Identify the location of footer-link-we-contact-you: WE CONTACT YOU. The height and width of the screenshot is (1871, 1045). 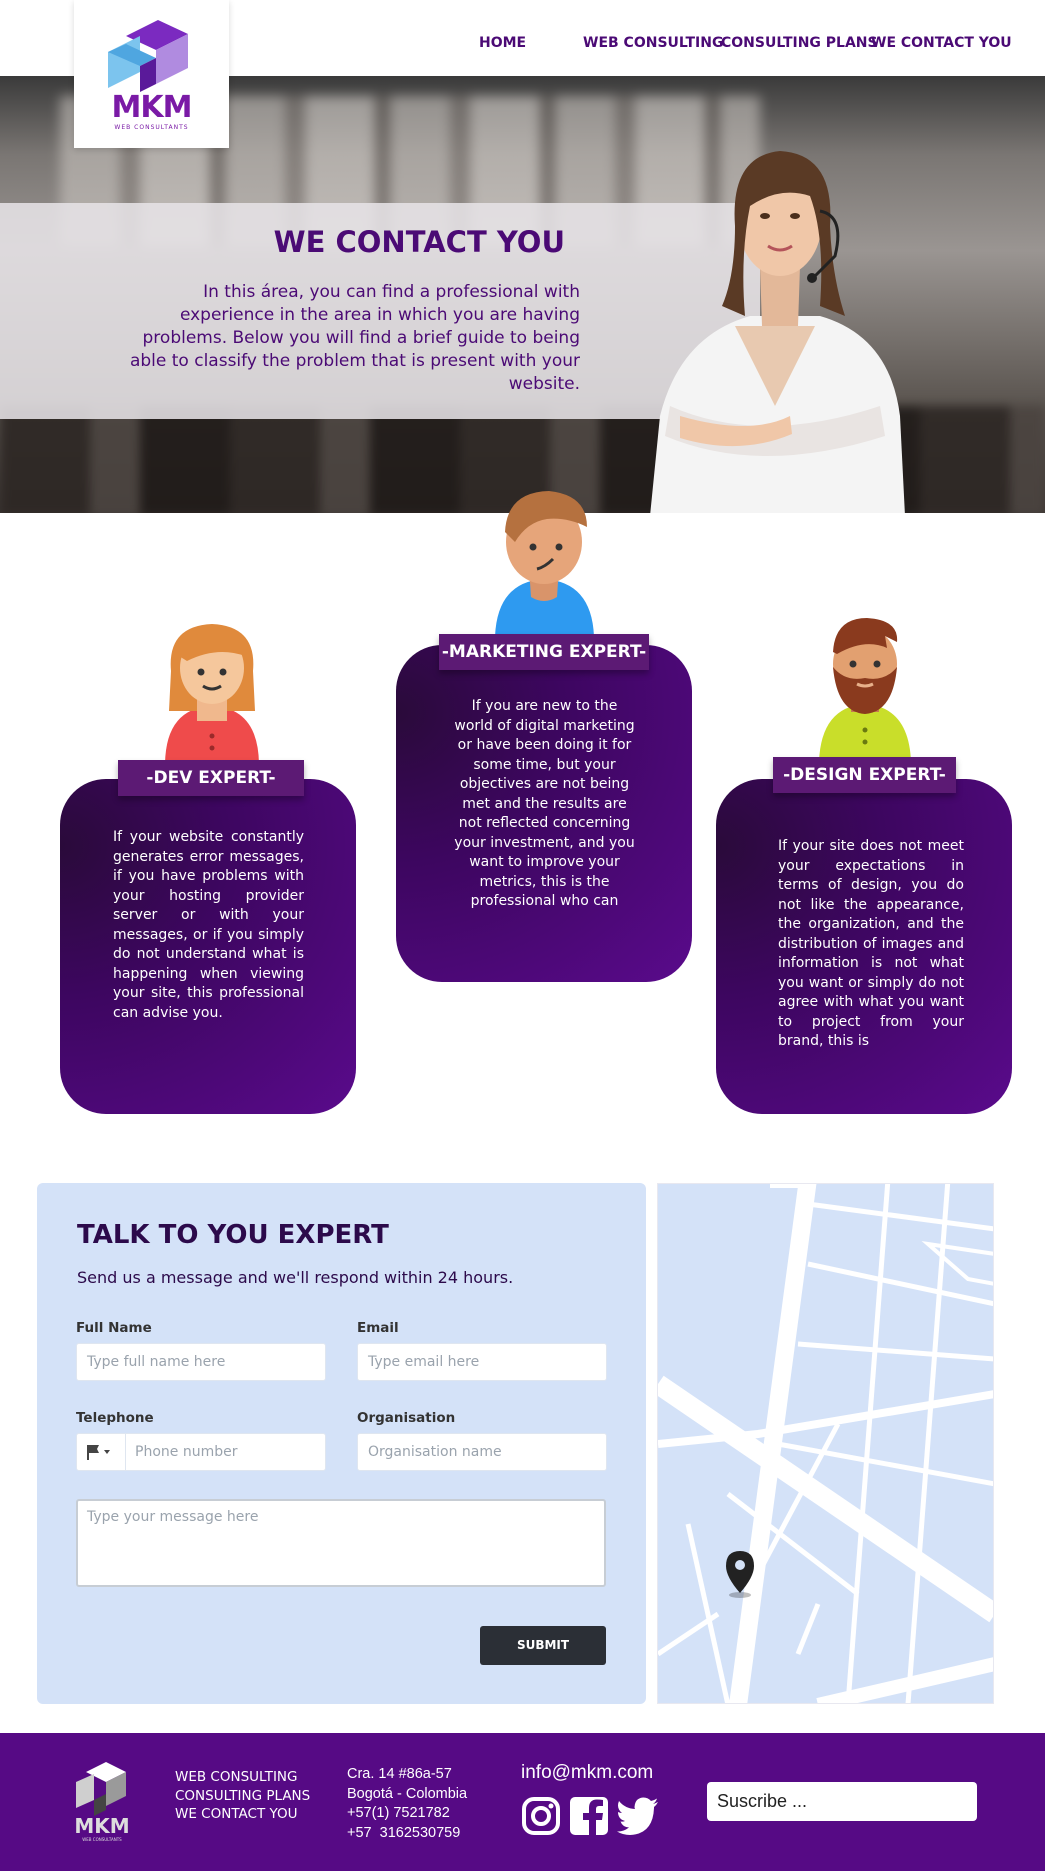
(242, 1814).